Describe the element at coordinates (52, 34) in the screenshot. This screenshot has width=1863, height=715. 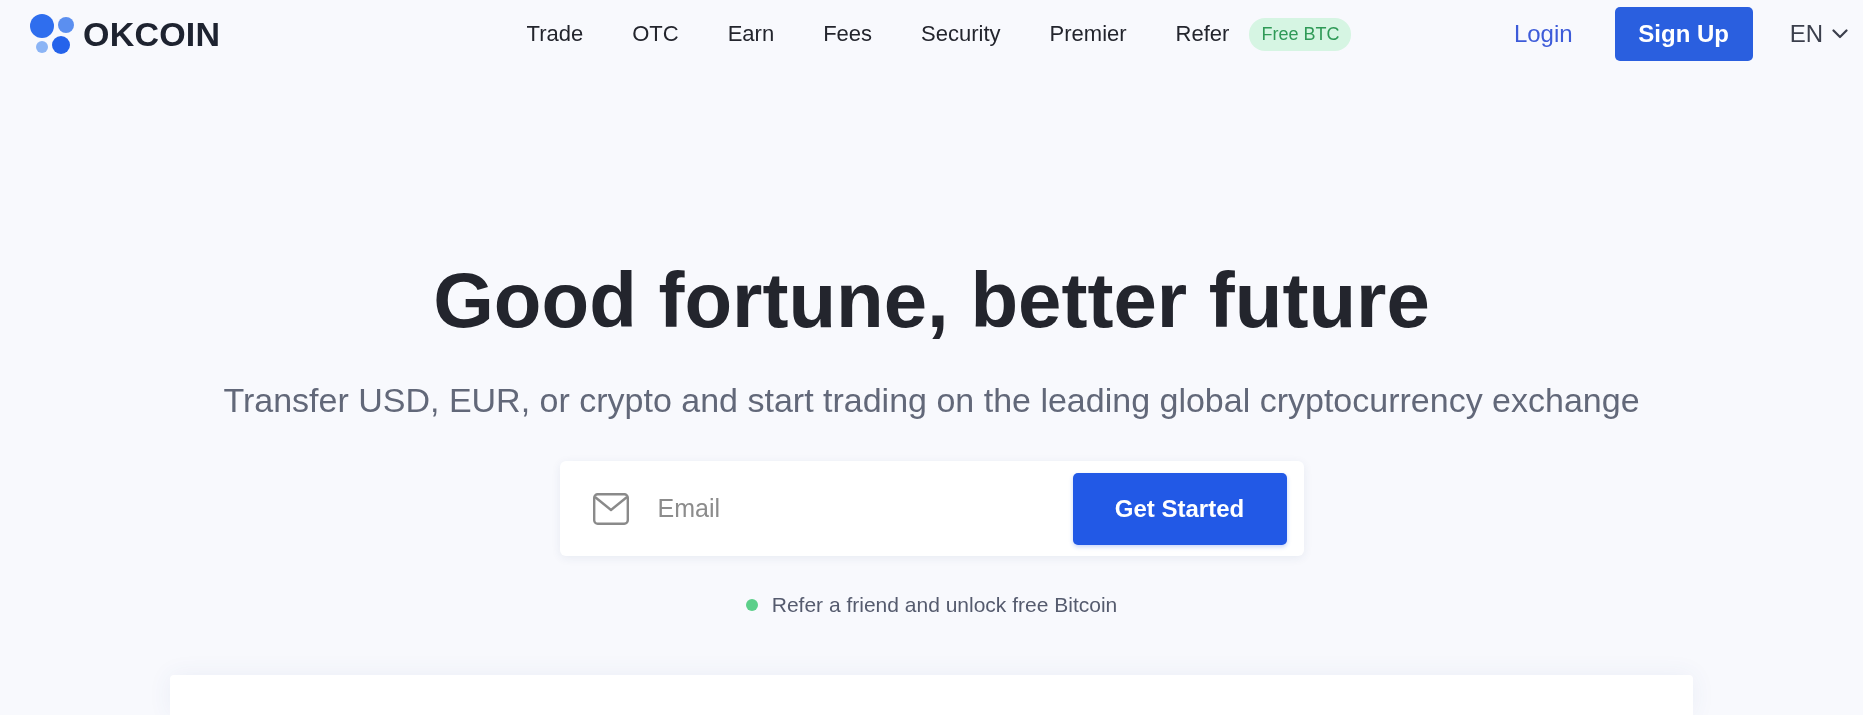
I see `logo-icon` at that location.